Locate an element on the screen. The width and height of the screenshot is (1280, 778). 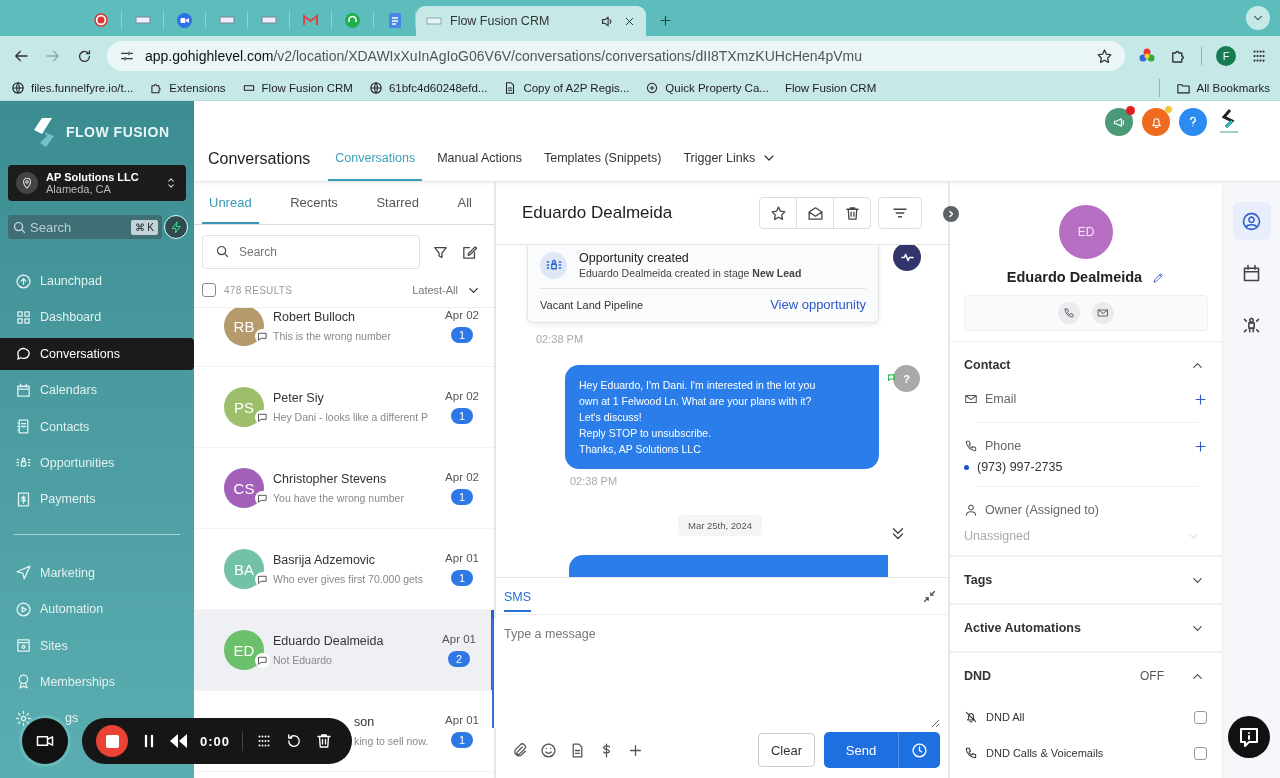
grid-icon is located at coordinates (23, 317).